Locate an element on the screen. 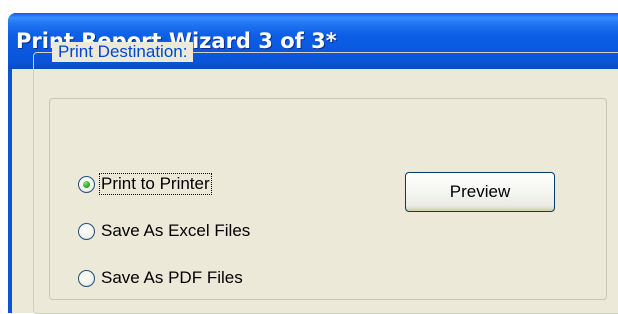 The width and height of the screenshot is (618, 314). label-print-to-printer: Print to Printer is located at coordinates (155, 184).